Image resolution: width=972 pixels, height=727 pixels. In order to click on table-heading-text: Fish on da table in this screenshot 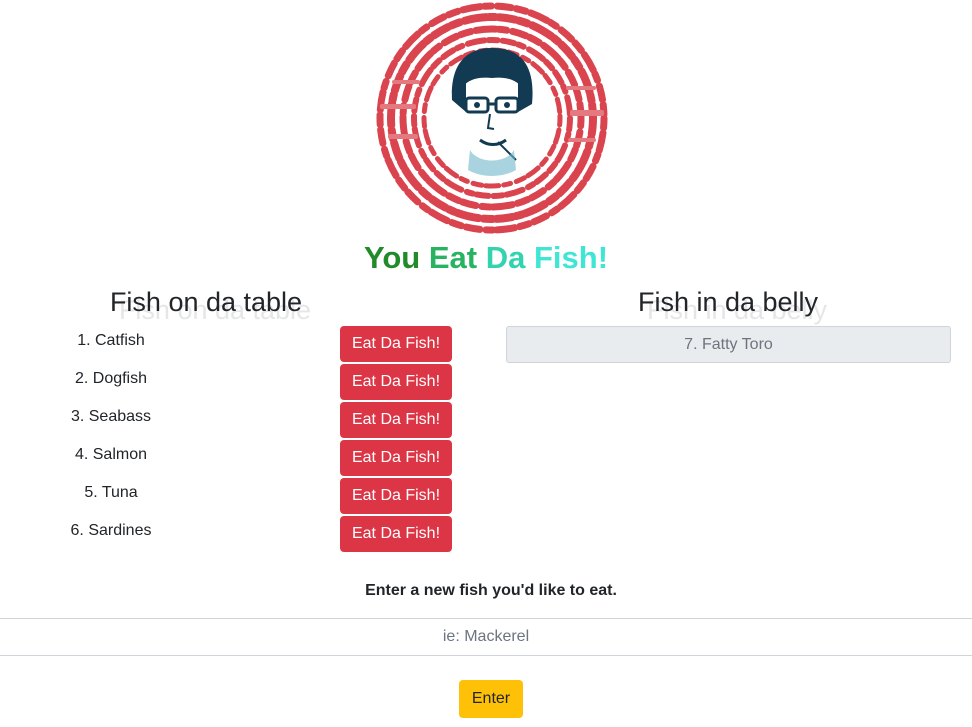, I will do `click(206, 302)`.